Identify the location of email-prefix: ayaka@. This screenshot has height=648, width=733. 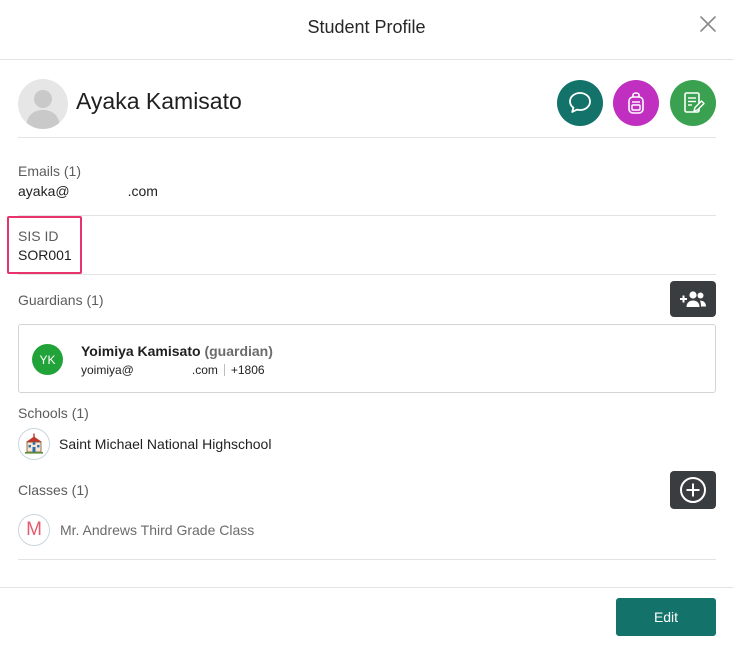
(44, 191).